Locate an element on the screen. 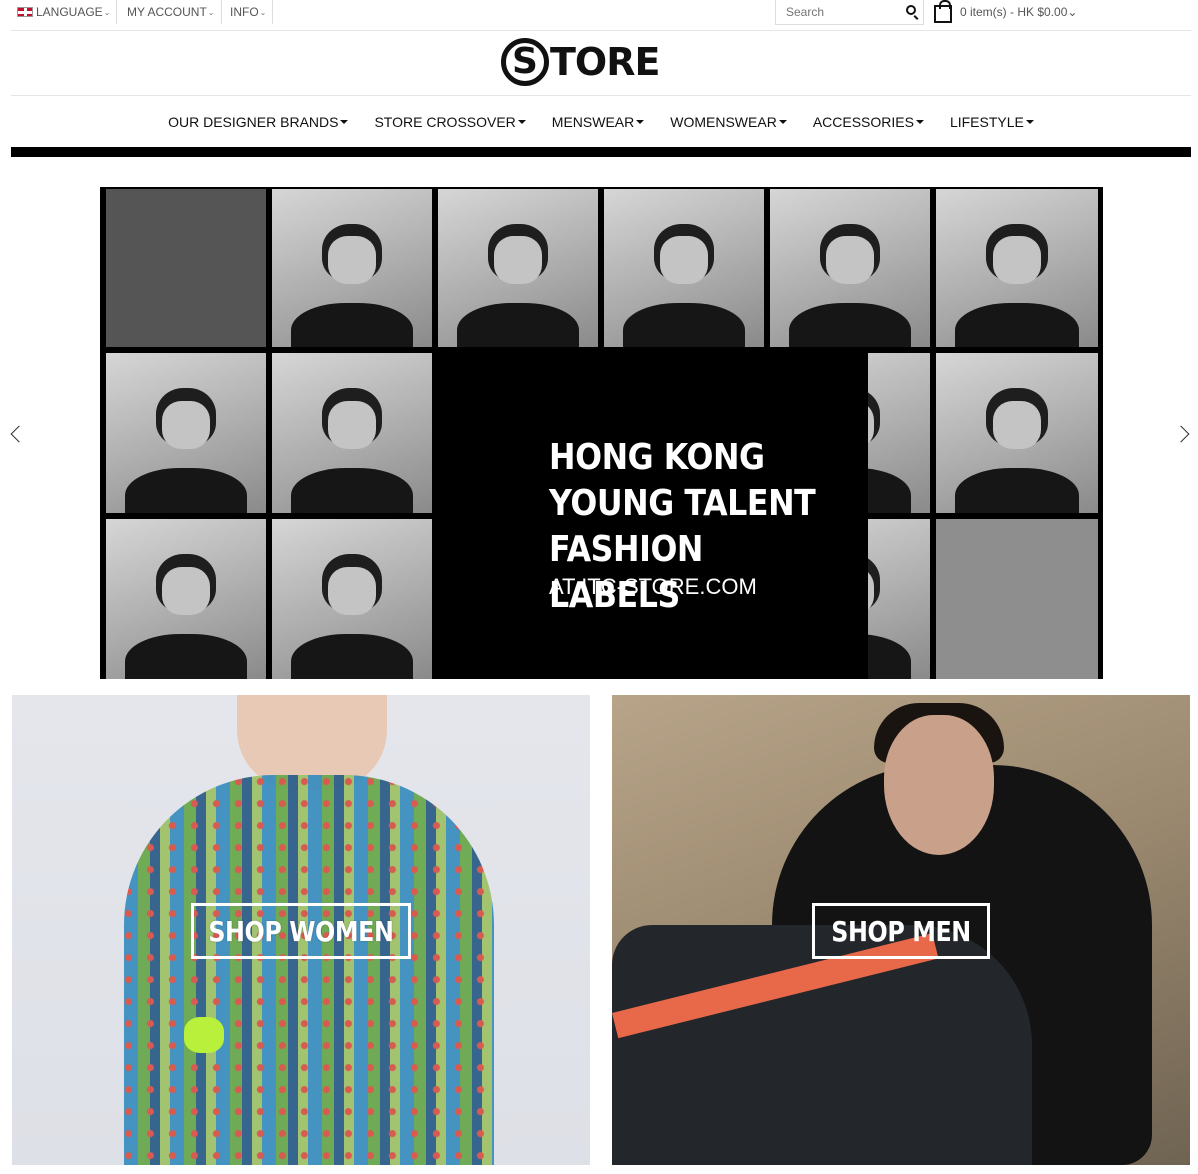 Image resolution: width=1198 pixels, height=1174 pixels. nav-item-label: LIFESTYLE is located at coordinates (986, 122).